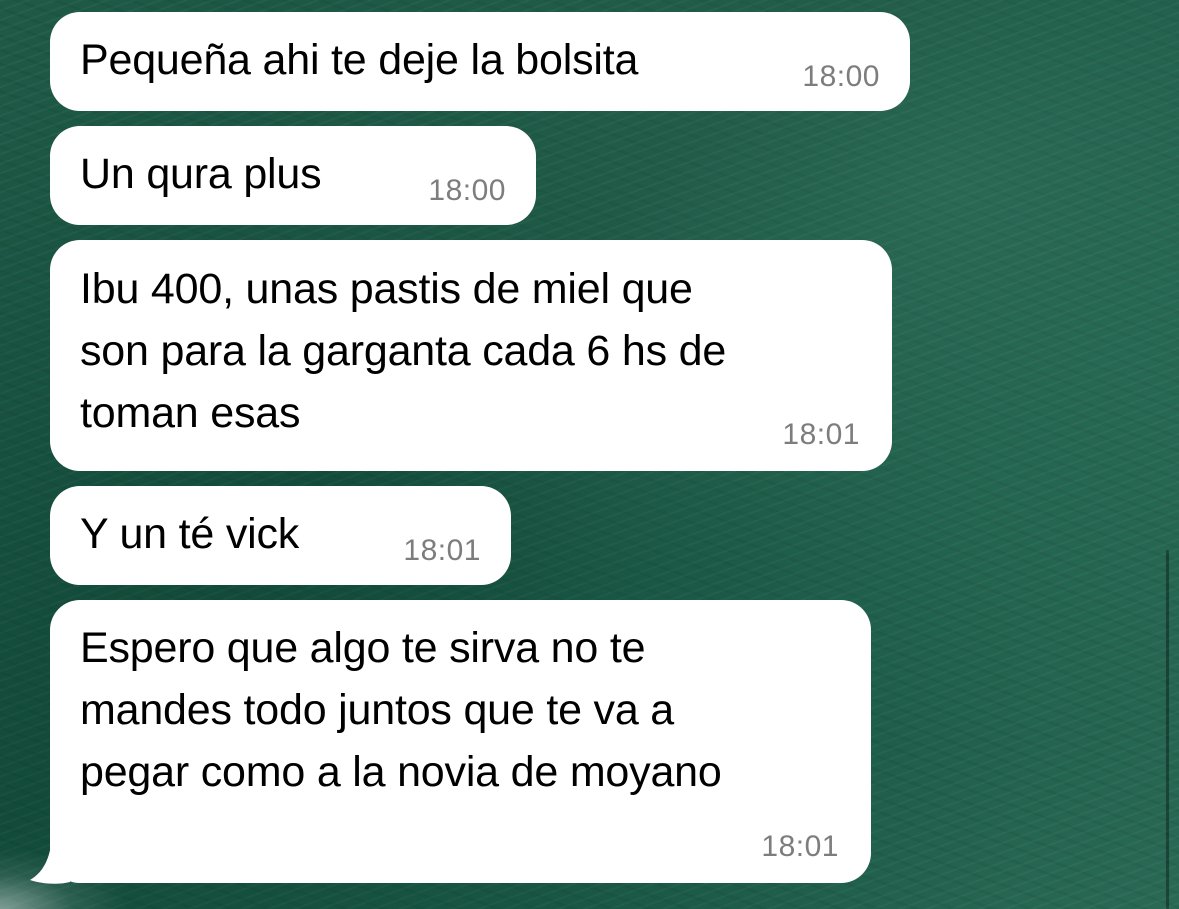 This screenshot has width=1179, height=909. What do you see at coordinates (1167, 729) in the screenshot?
I see `scroll-indicator` at bounding box center [1167, 729].